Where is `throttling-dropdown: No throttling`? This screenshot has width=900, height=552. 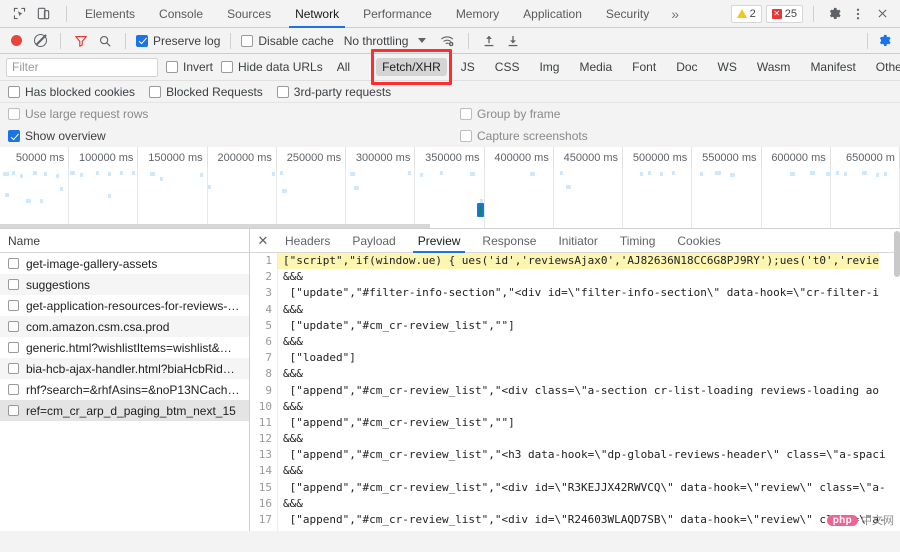 throttling-dropdown: No throttling is located at coordinates (385, 41).